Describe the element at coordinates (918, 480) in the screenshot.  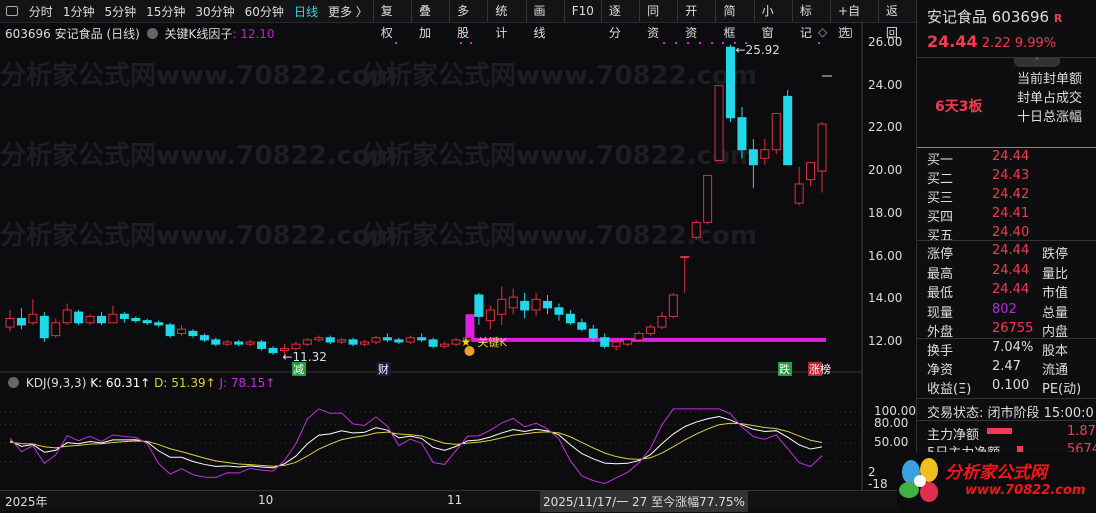
I see `flower-logo-icon` at that location.